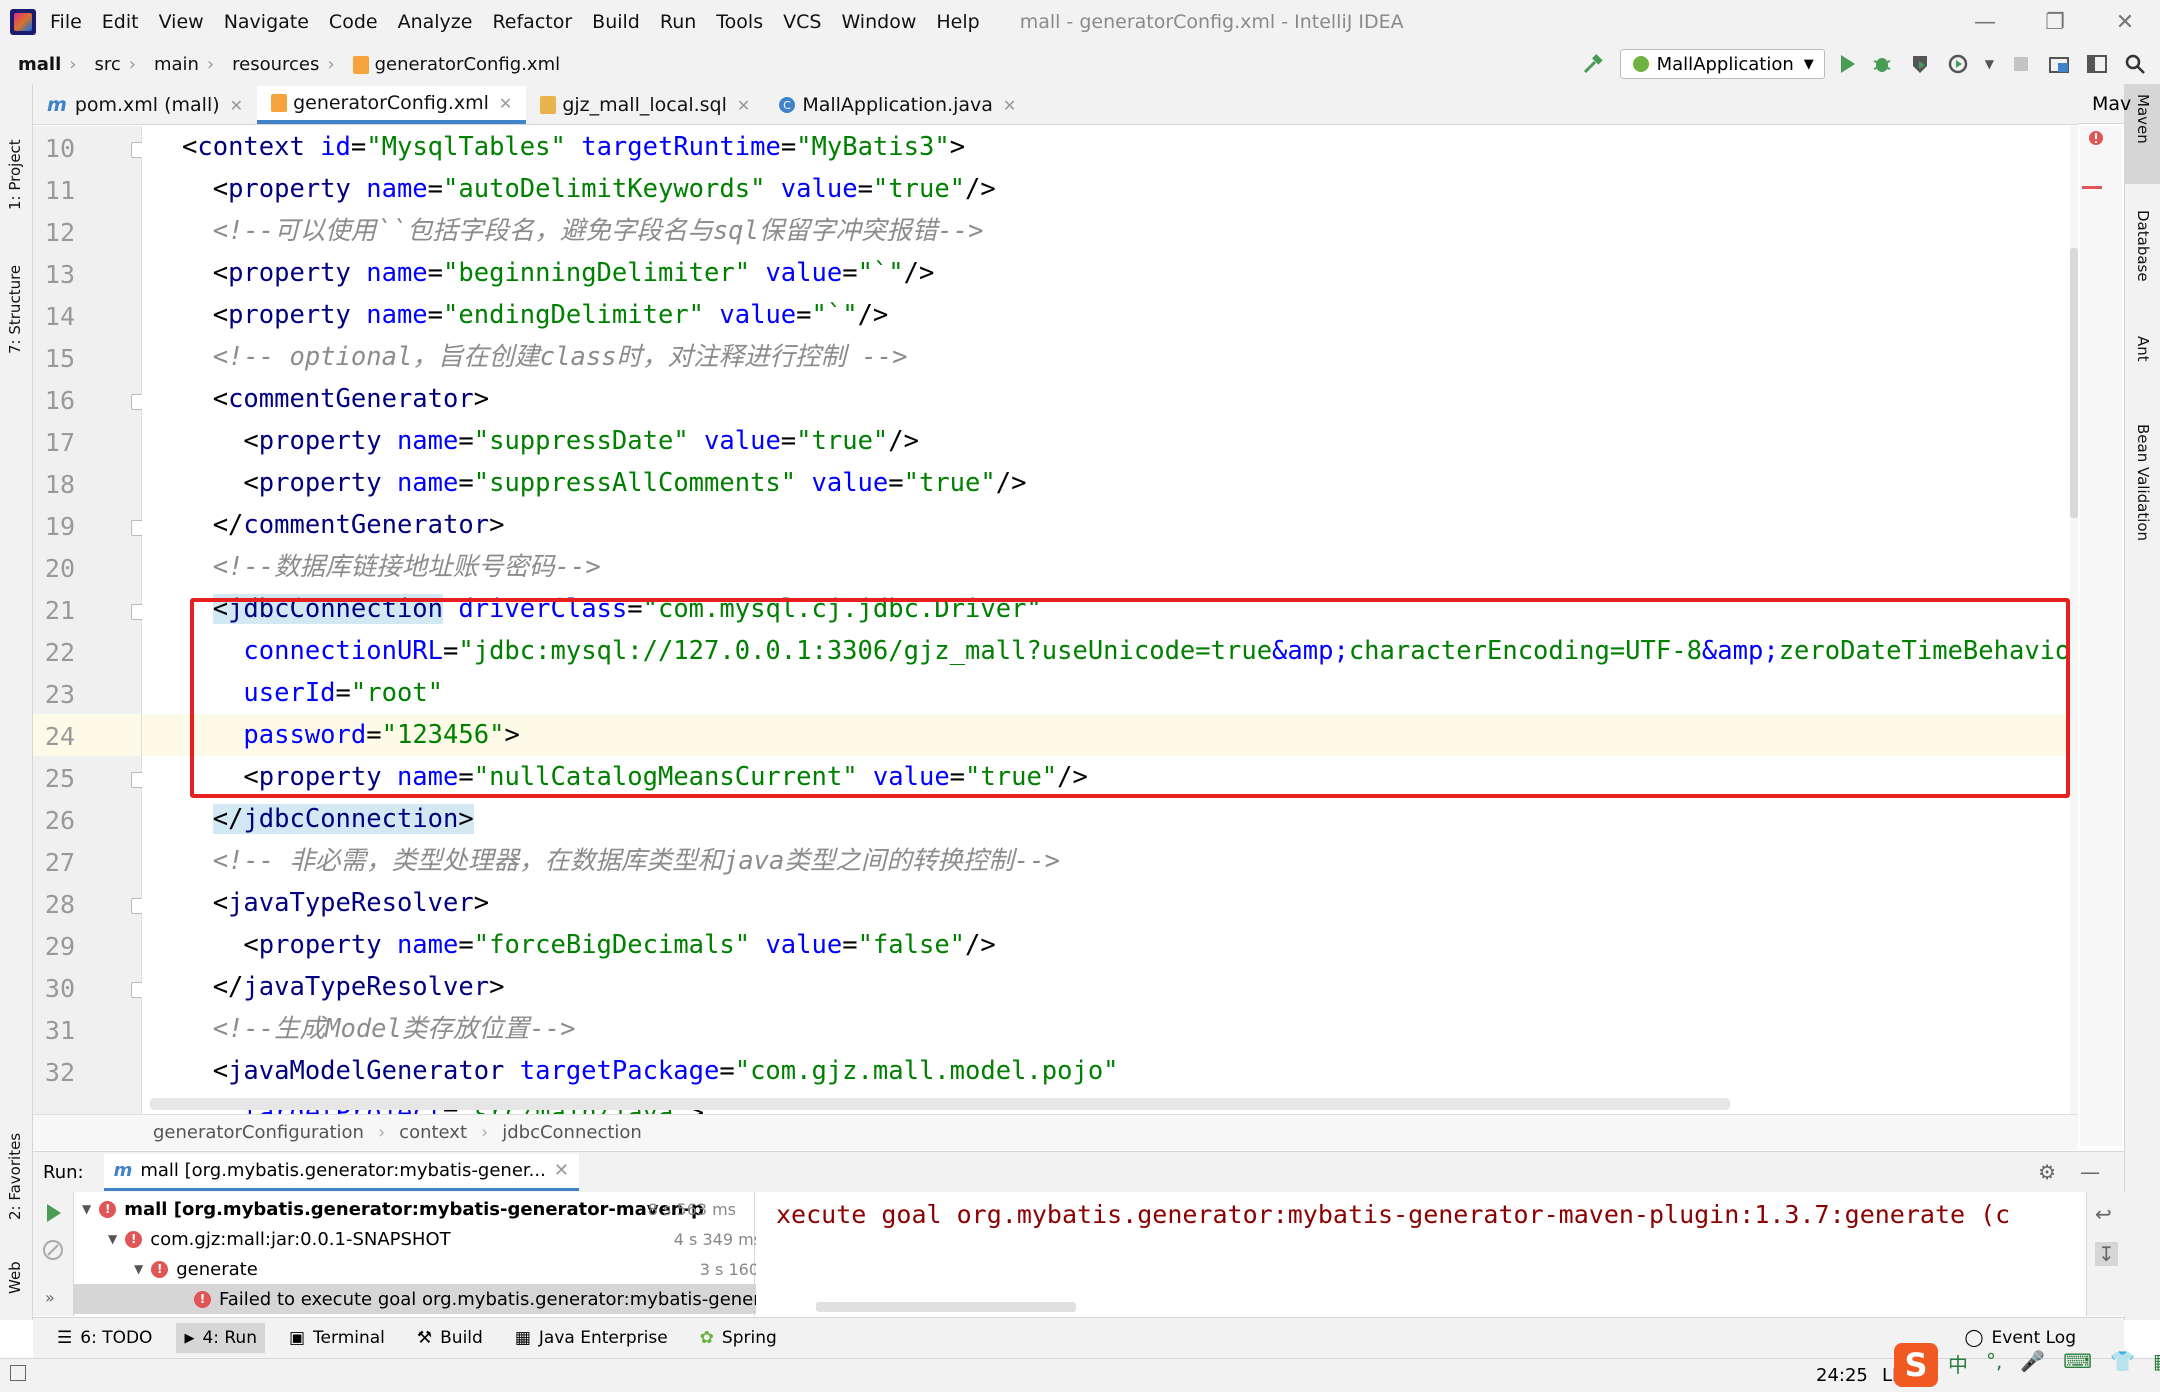 The width and height of the screenshot is (2160, 1392). What do you see at coordinates (2106, 1254) in the screenshot?
I see `scroll-to-end-icon: ↧` at bounding box center [2106, 1254].